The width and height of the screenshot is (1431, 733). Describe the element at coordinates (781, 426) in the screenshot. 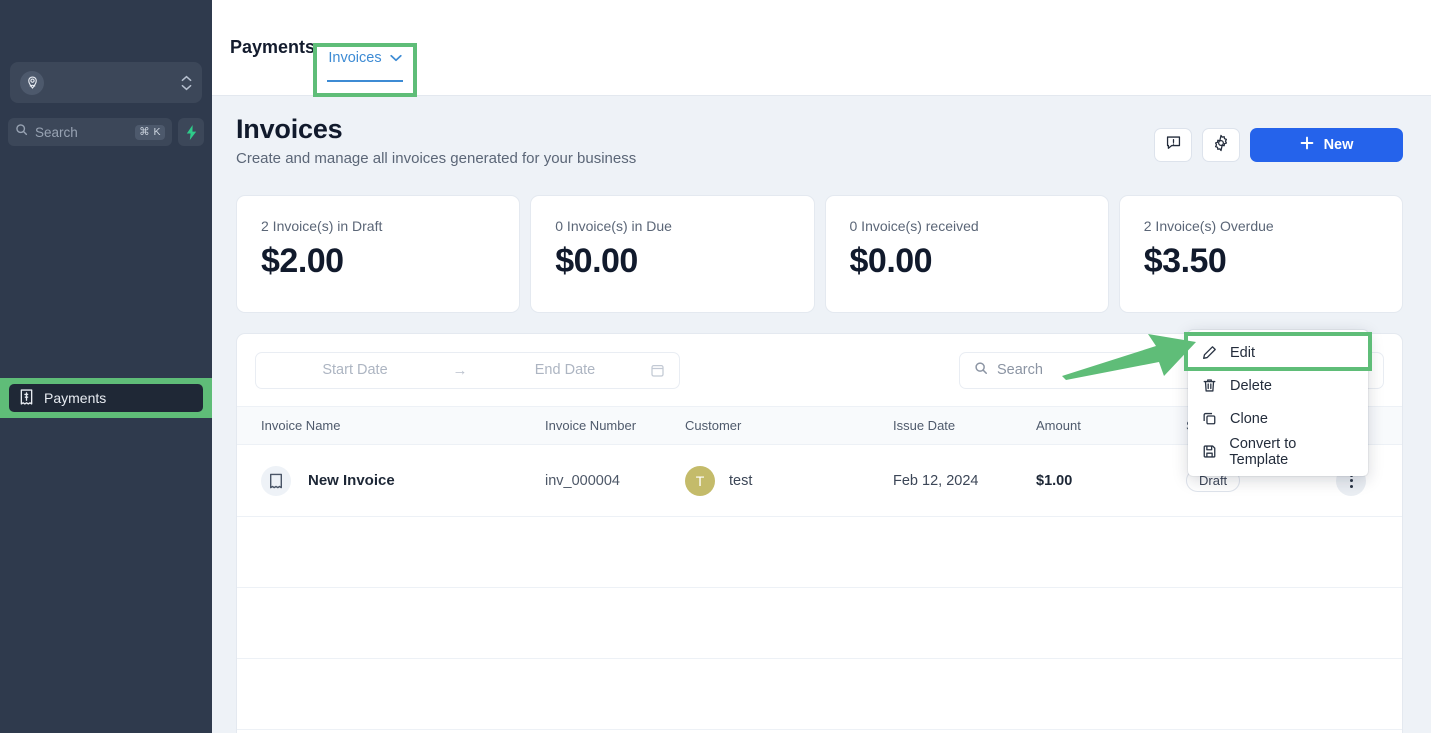

I see `column-header-customer: Customer` at that location.